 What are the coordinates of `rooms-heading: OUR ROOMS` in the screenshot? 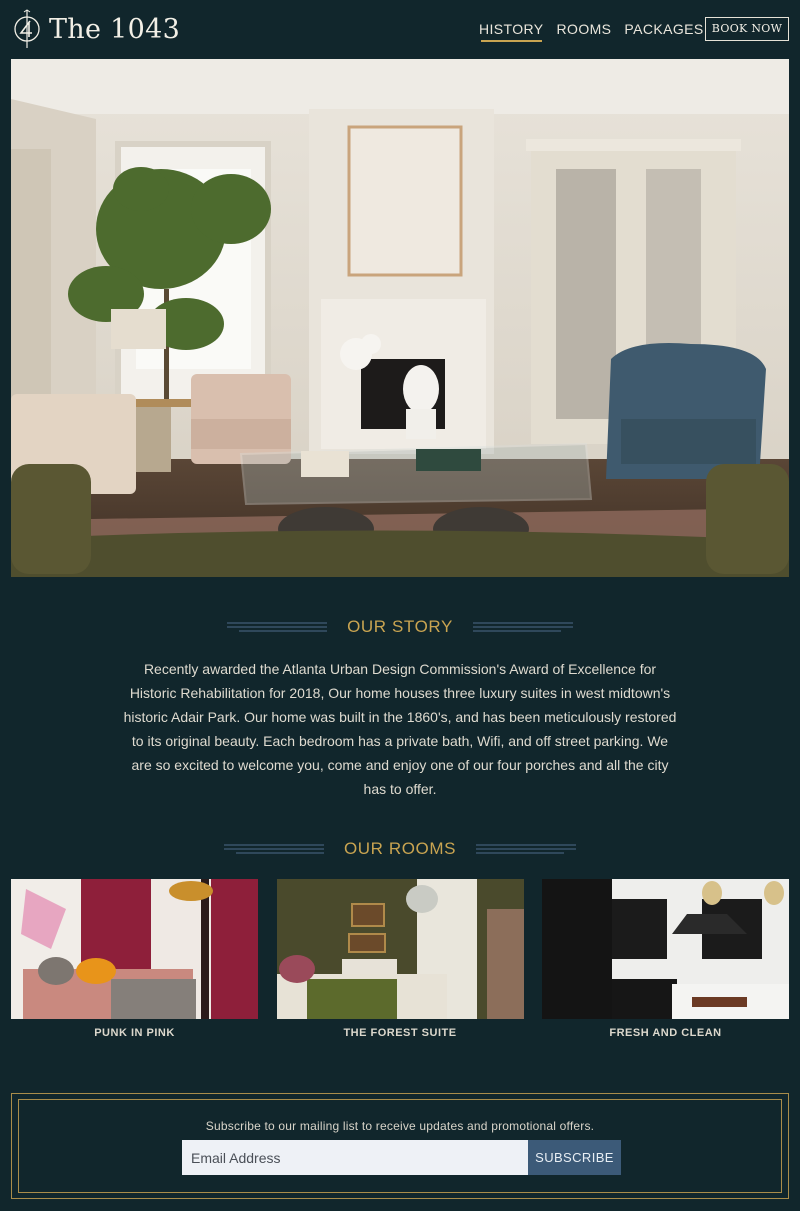 It's located at (400, 849).